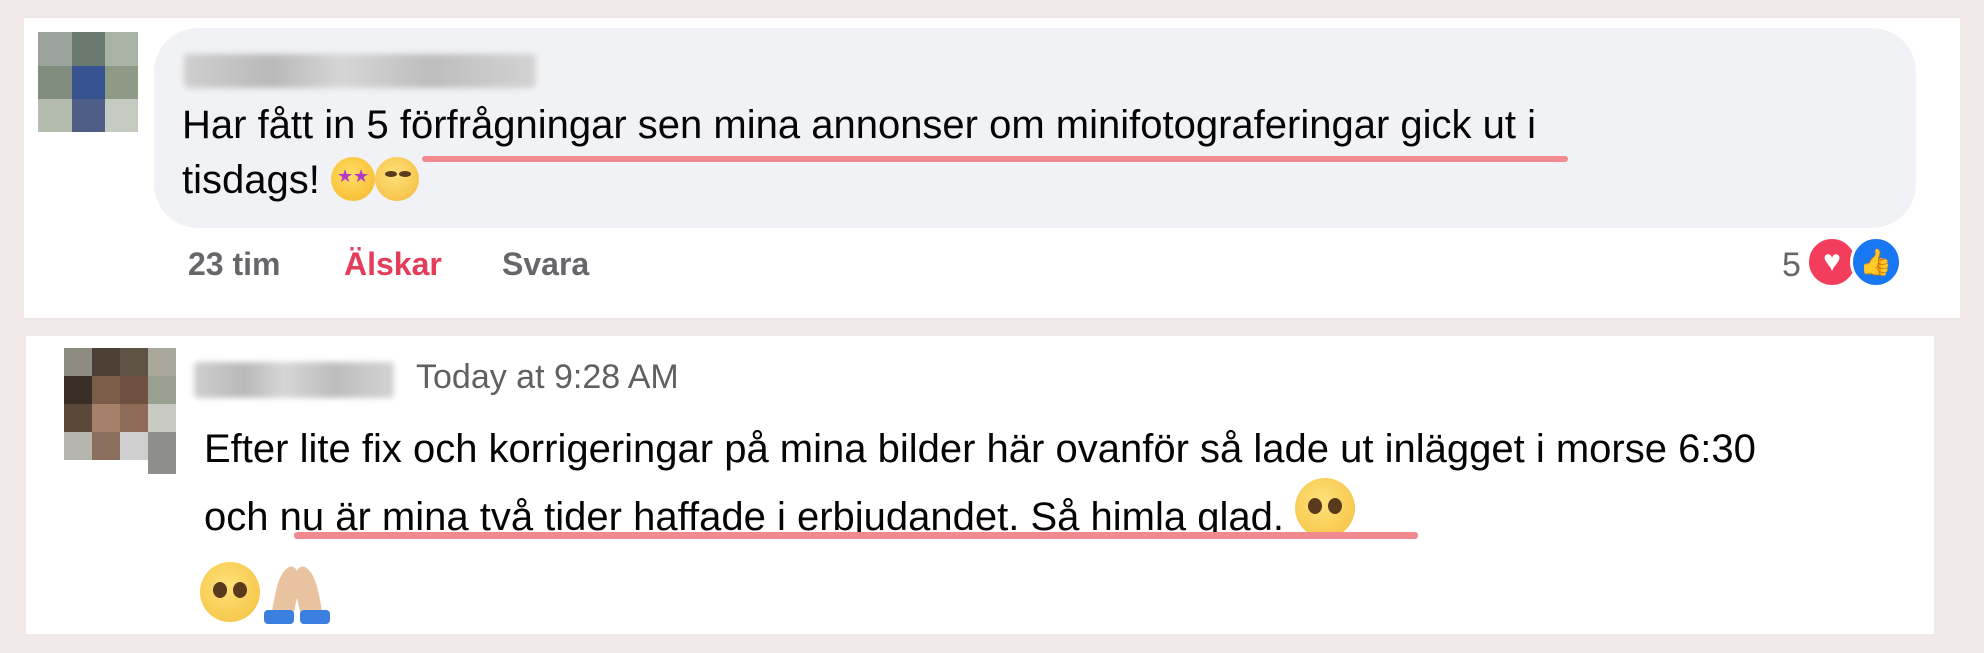 This screenshot has height=653, width=1984. What do you see at coordinates (274, 125) in the screenshot?
I see `text-segment: Har fått in` at bounding box center [274, 125].